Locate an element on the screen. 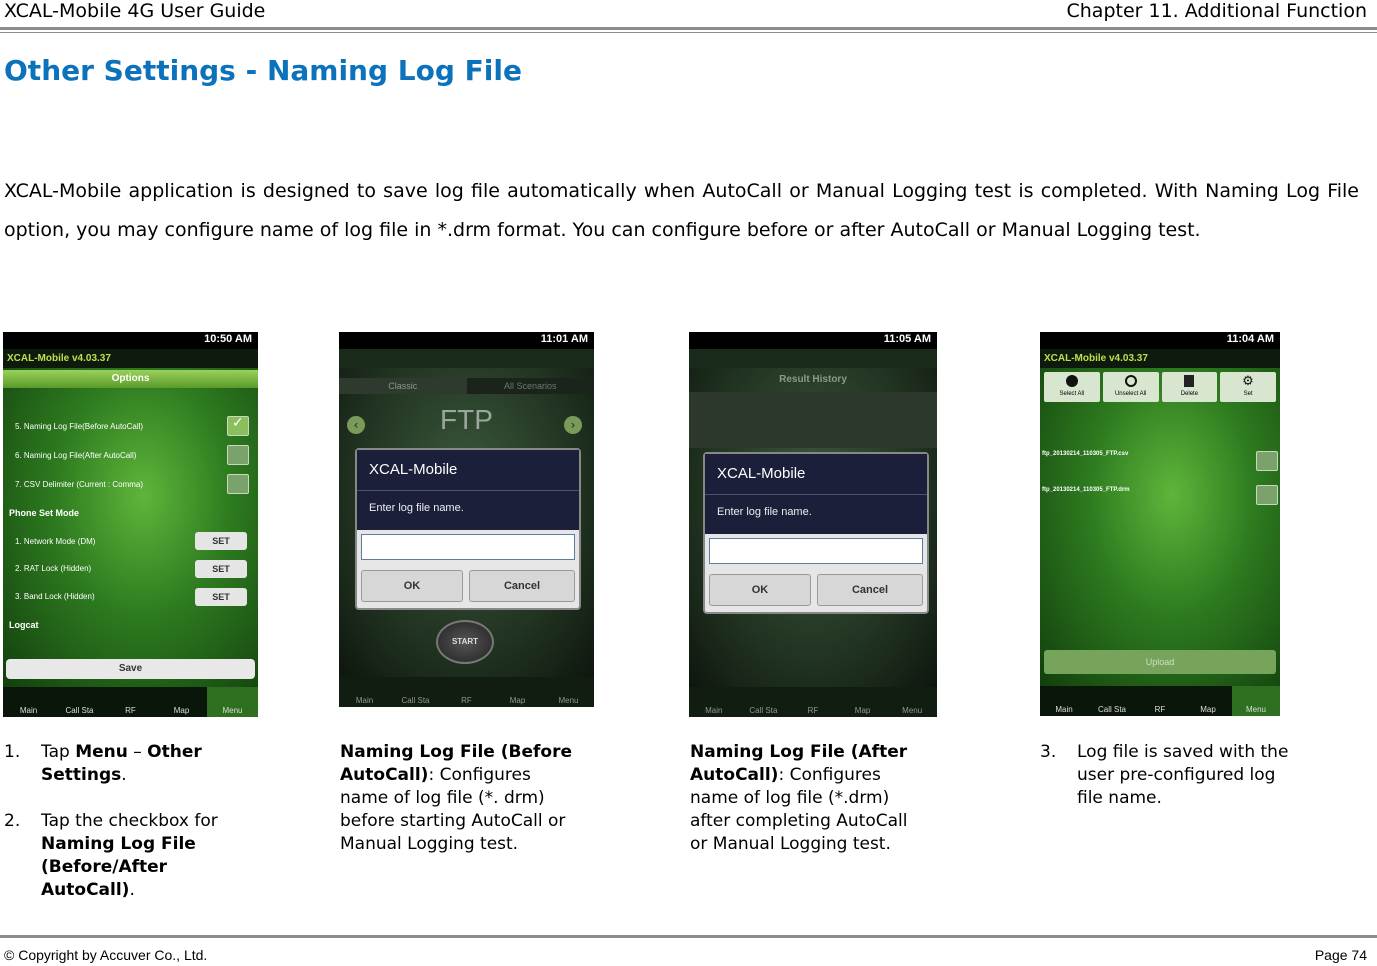  step-1-period: . is located at coordinates (124, 775).